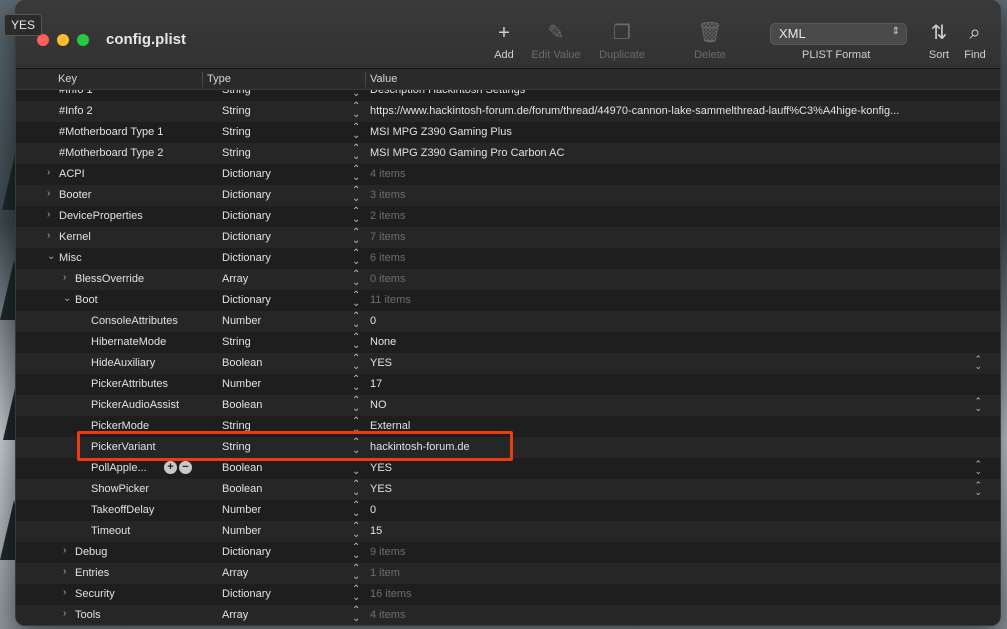 The image size is (1007, 629). I want to click on row-key: #Motherboard Type 1, so click(111, 132).